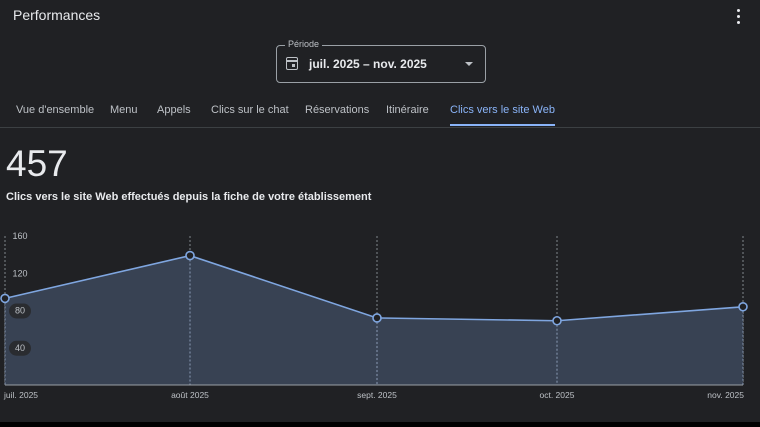  Describe the element at coordinates (20, 395) in the screenshot. I see `x-tick-label: juil. 2025` at that location.